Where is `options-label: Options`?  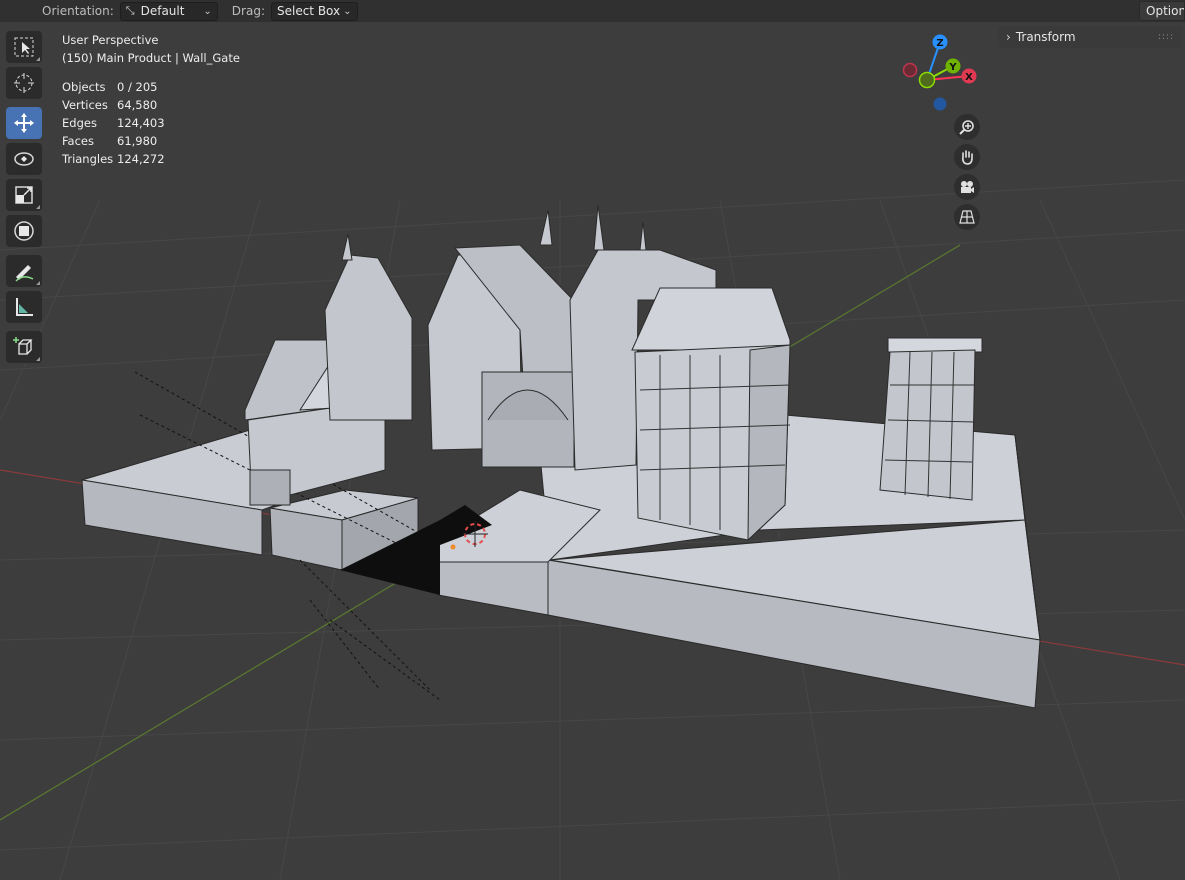
options-label: Options is located at coordinates (1165, 11).